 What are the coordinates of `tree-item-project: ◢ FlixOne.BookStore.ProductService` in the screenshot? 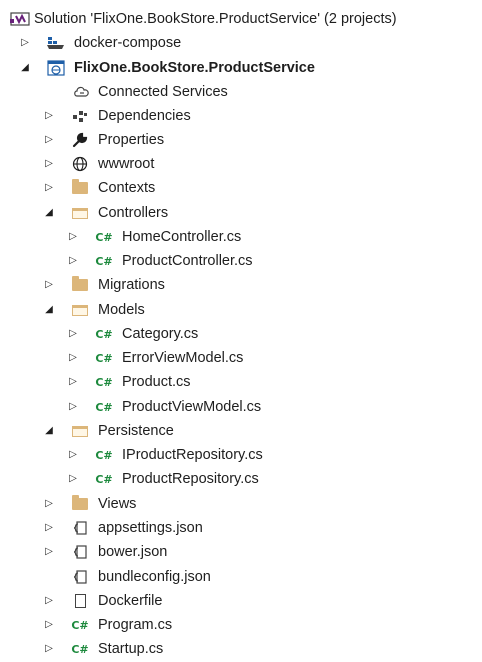 It's located at (241, 68).